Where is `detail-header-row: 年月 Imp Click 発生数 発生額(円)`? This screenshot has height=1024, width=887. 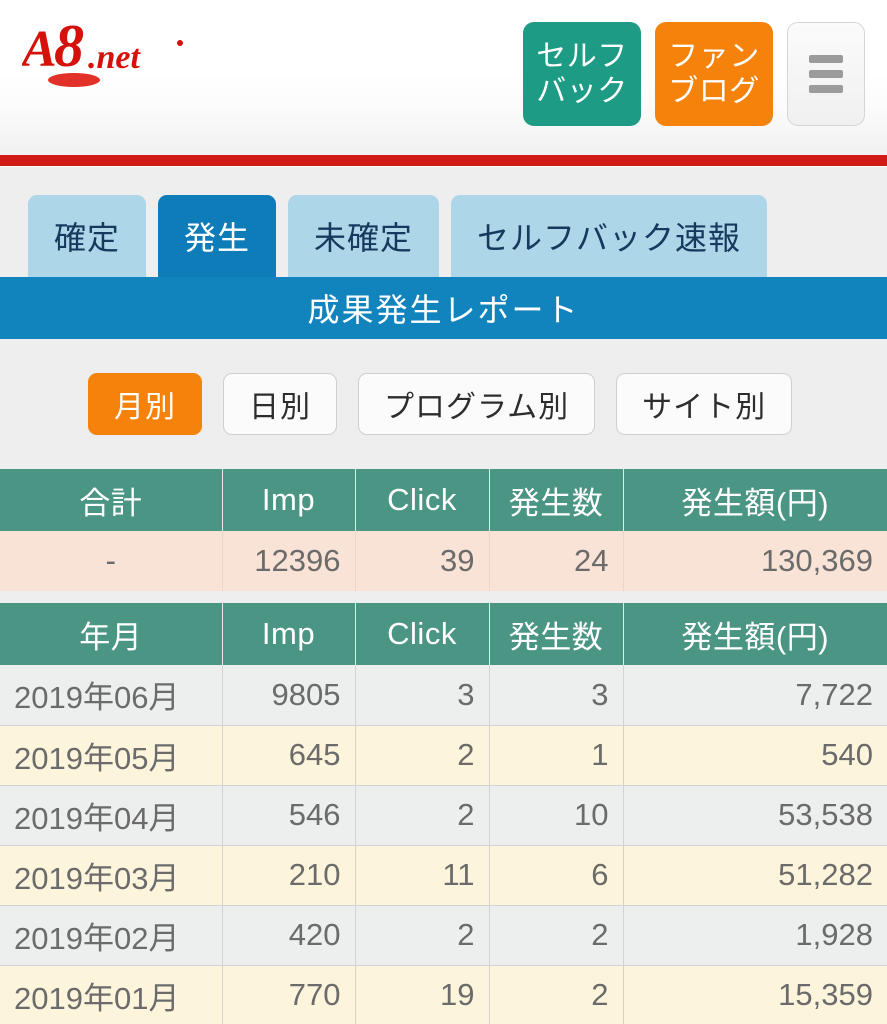 detail-header-row: 年月 Imp Click 発生数 発生額(円) is located at coordinates (443, 634).